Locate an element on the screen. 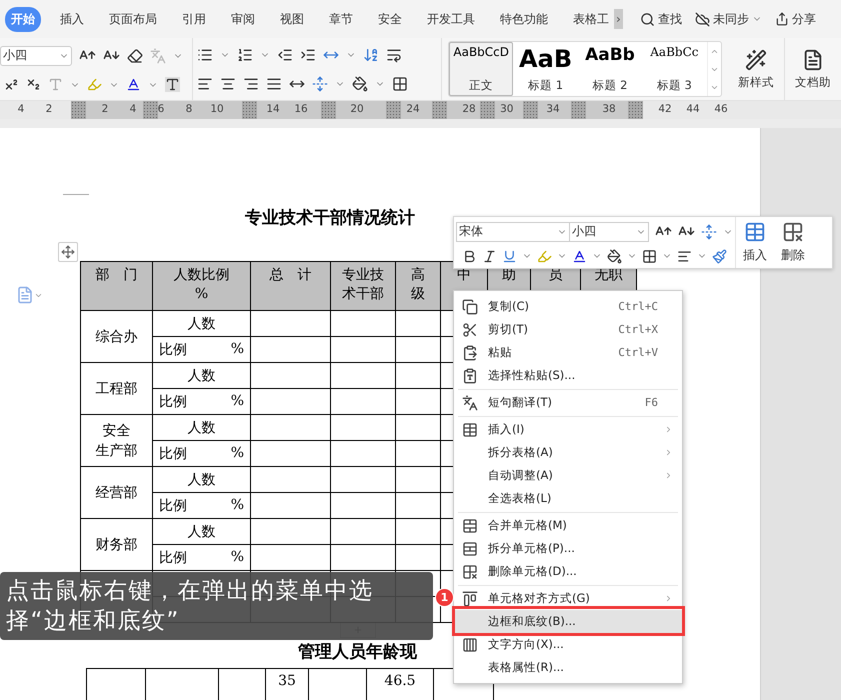 The width and height of the screenshot is (841, 700). eraser-icon is located at coordinates (135, 56).